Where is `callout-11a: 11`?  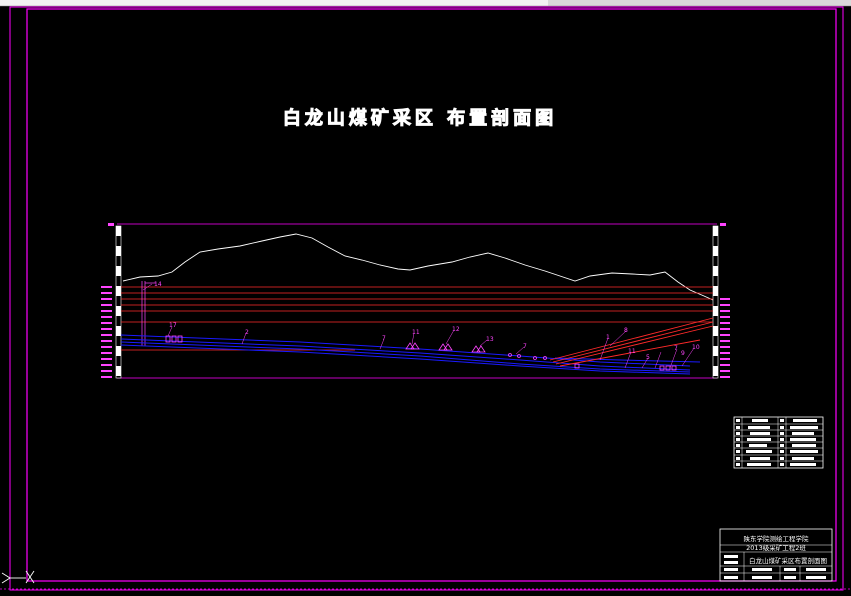
callout-11a: 11 is located at coordinates (416, 332).